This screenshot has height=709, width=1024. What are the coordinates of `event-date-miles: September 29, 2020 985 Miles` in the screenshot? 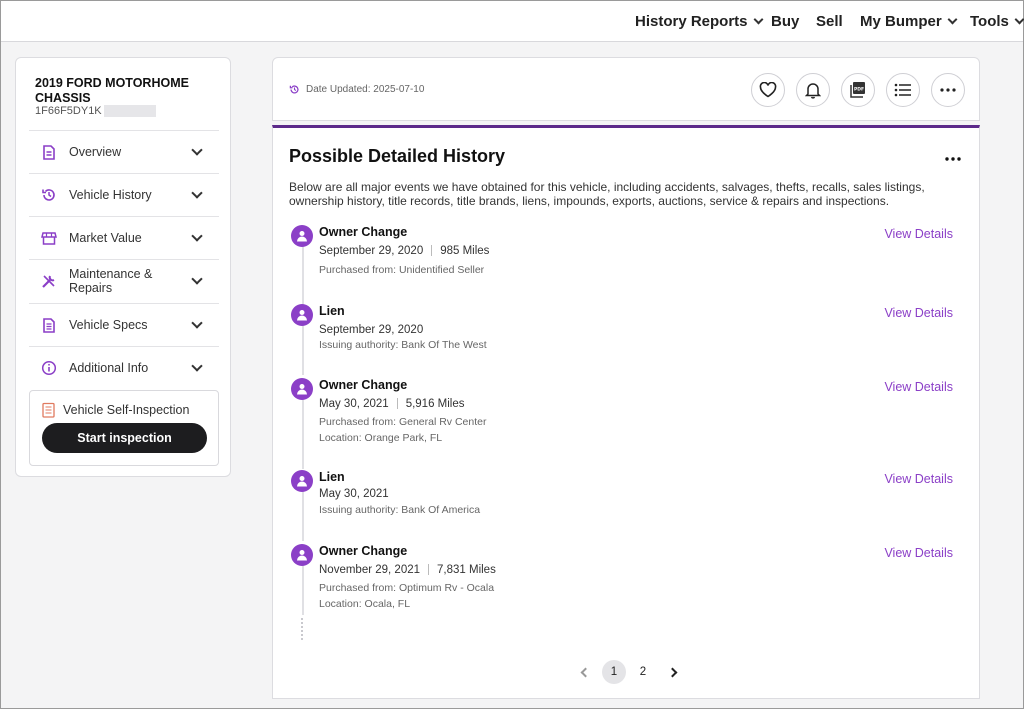 It's located at (404, 251).